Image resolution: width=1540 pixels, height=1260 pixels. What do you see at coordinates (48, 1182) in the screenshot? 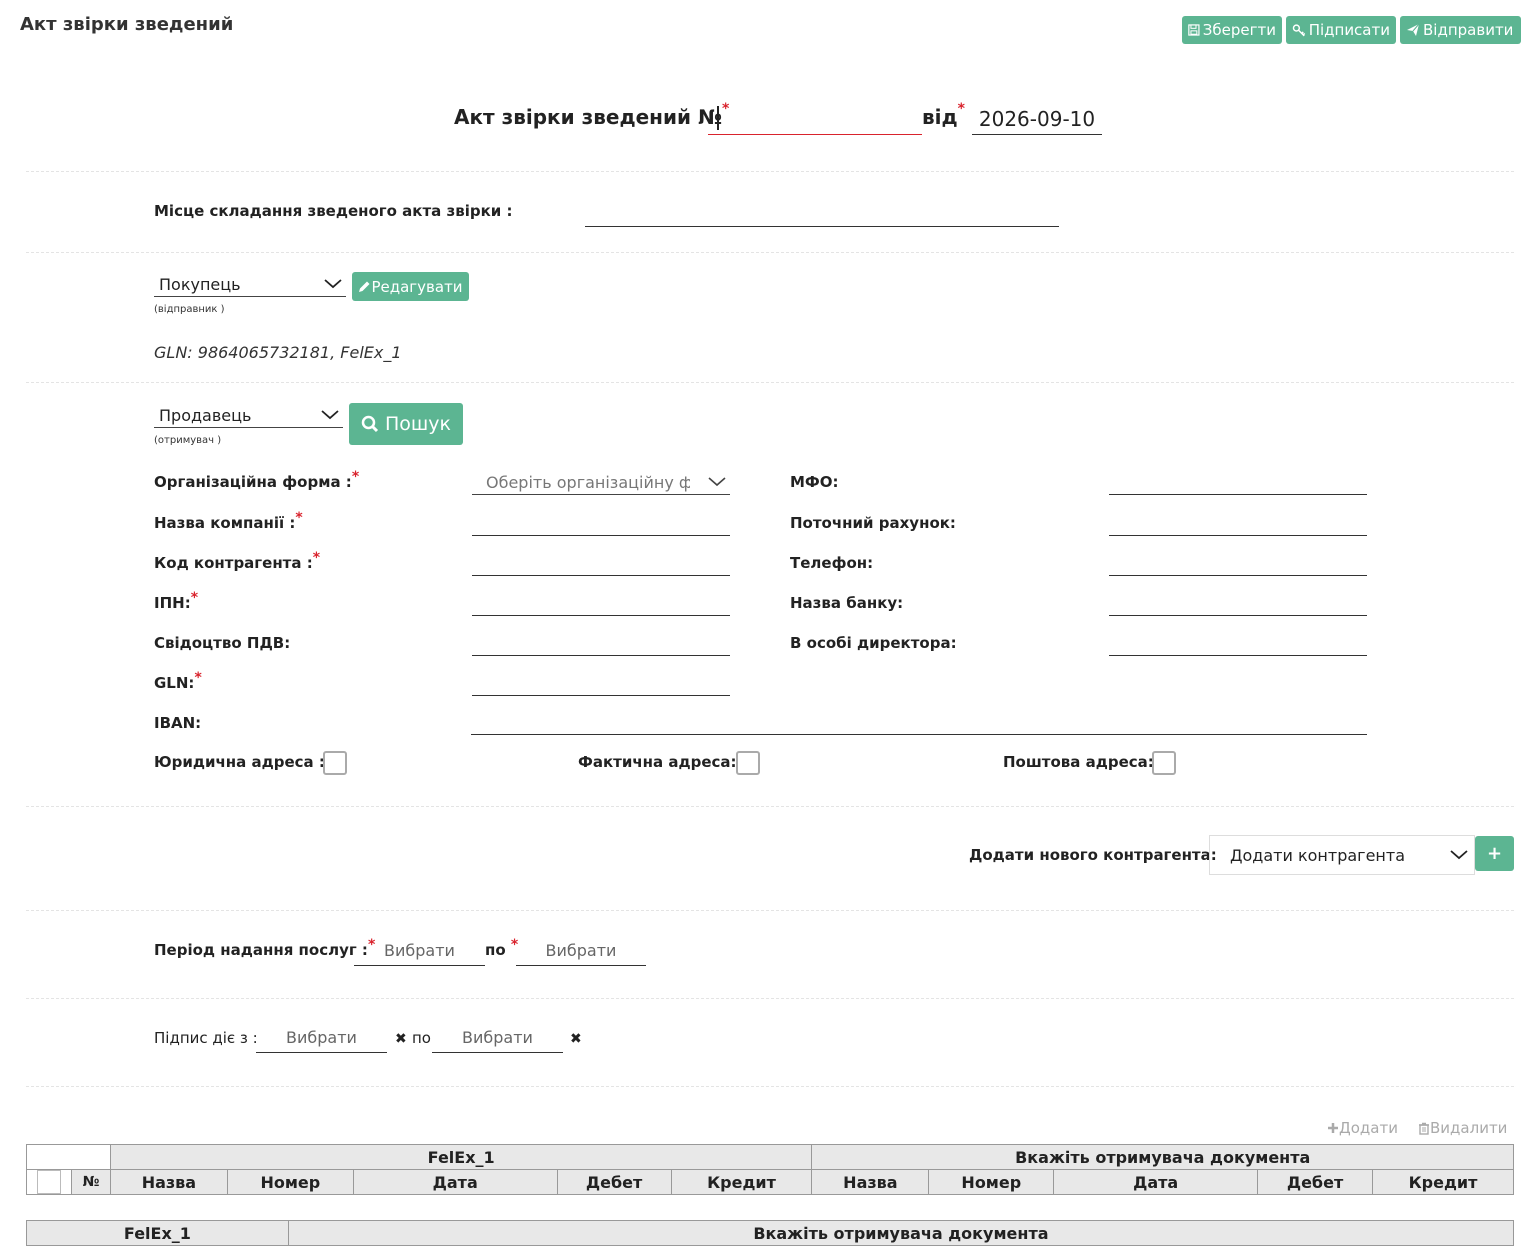
I see `select-all-checkbox` at bounding box center [48, 1182].